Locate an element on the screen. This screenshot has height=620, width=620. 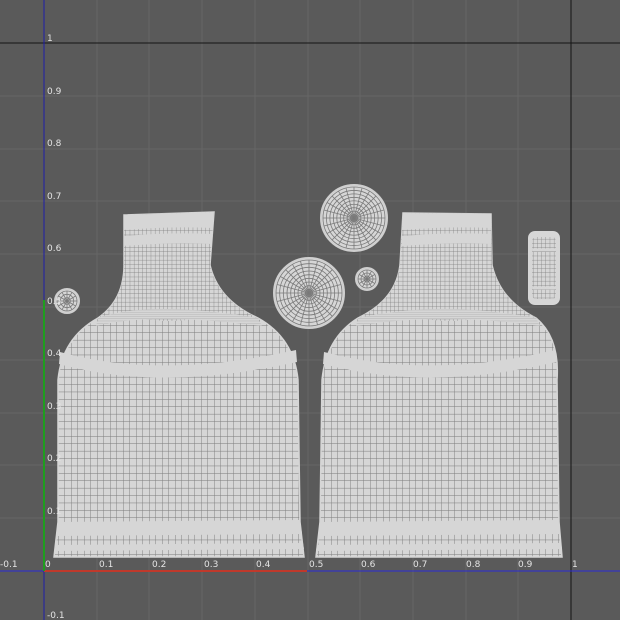
v-tick-label: 0.1 is located at coordinates (54, 512).